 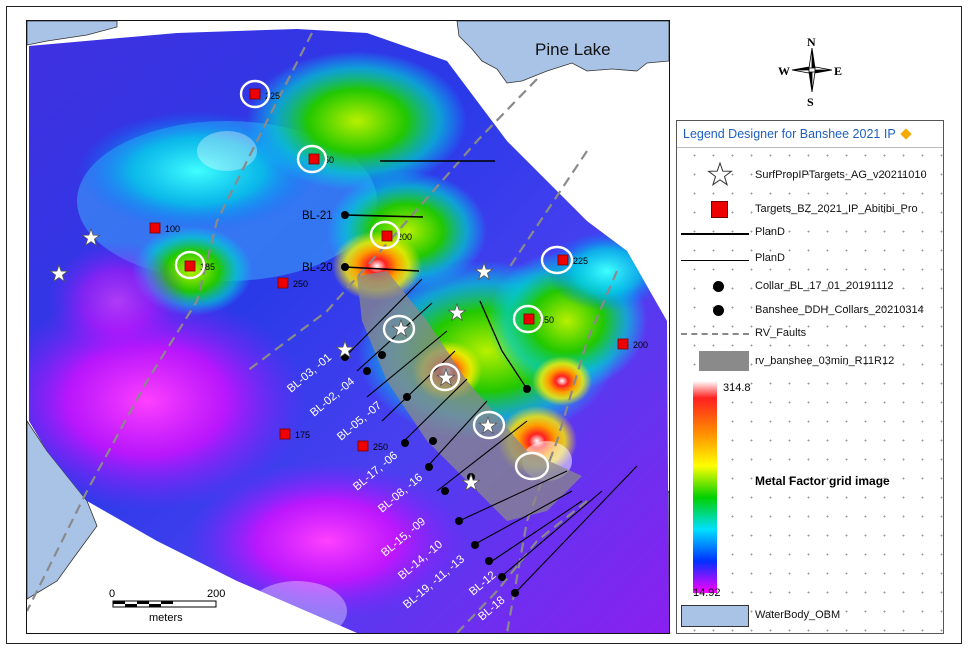 I want to click on legend-item-stars: SurfPropIPTargets_AG_v20211010, so click(x=810, y=174).